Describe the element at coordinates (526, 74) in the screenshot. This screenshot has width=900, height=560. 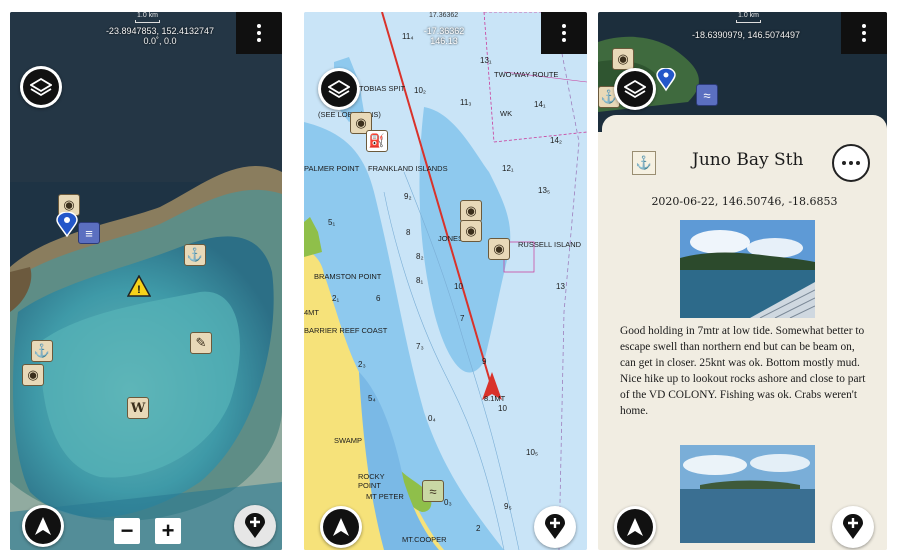
I see `place-label: TWO-WAY ROUTE` at that location.